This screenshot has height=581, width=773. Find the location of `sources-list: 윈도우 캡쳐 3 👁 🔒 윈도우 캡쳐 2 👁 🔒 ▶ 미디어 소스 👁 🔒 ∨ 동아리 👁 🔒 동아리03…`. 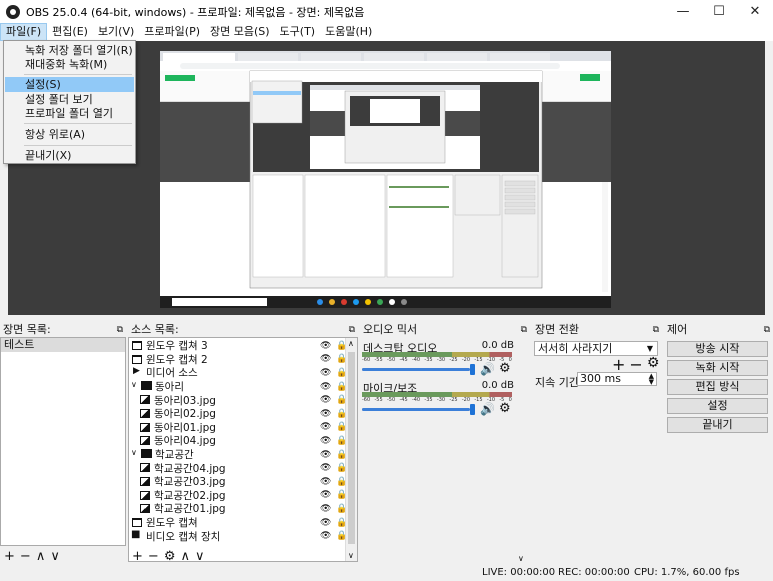

sources-list: 윈도우 캡쳐 3 👁 🔒 윈도우 캡쳐 2 👁 🔒 ▶ 미디어 소스 👁 🔒 ∨ 동아리 👁 🔒 동아리03… is located at coordinates (243, 449).